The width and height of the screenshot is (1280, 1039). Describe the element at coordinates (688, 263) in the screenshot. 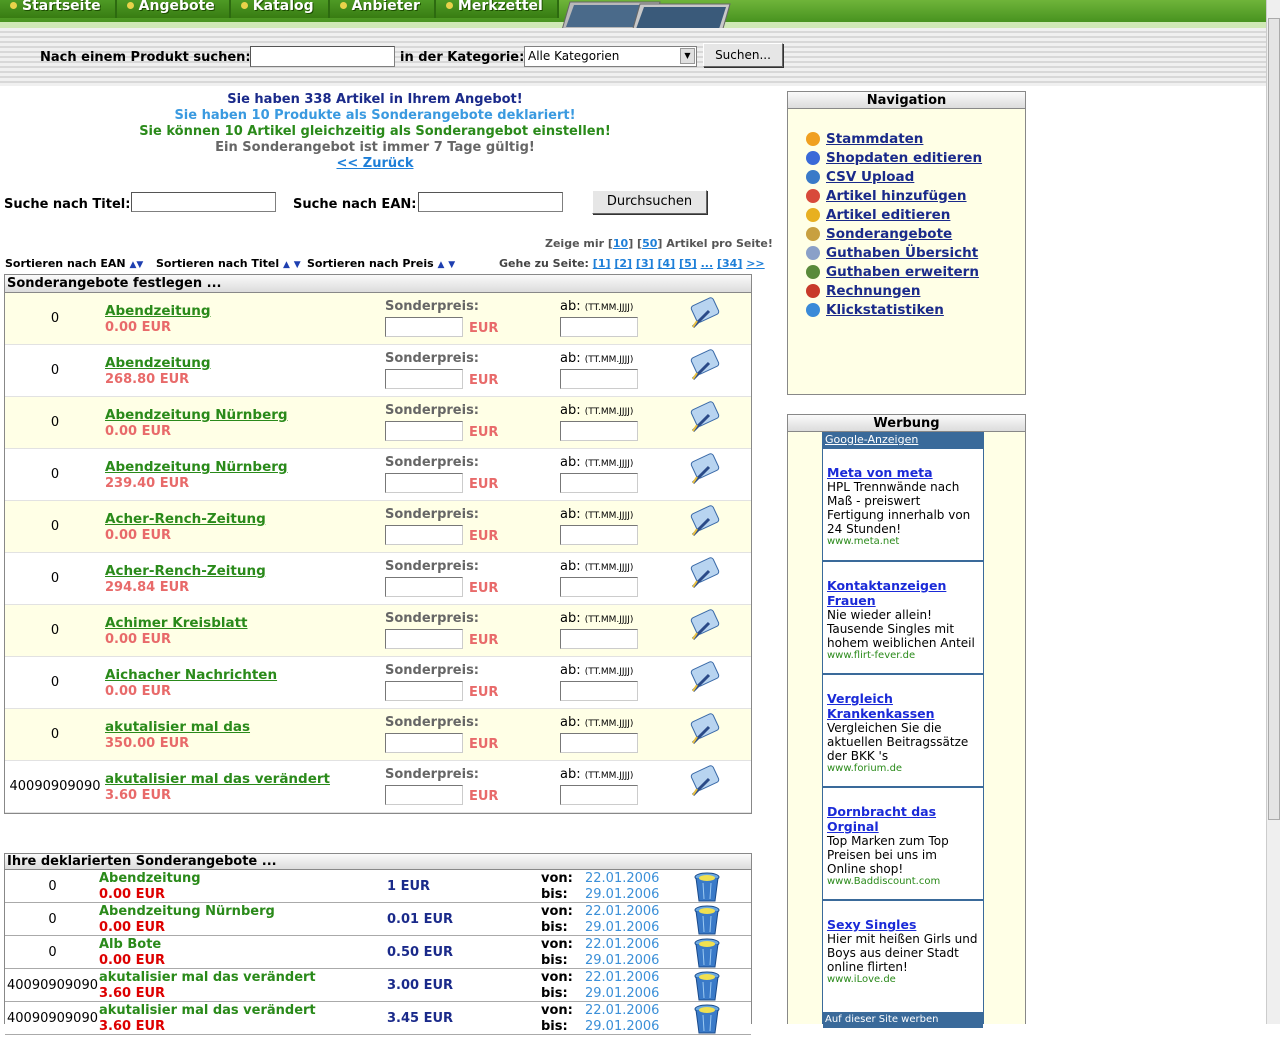

I see `page-link: [5]` at that location.